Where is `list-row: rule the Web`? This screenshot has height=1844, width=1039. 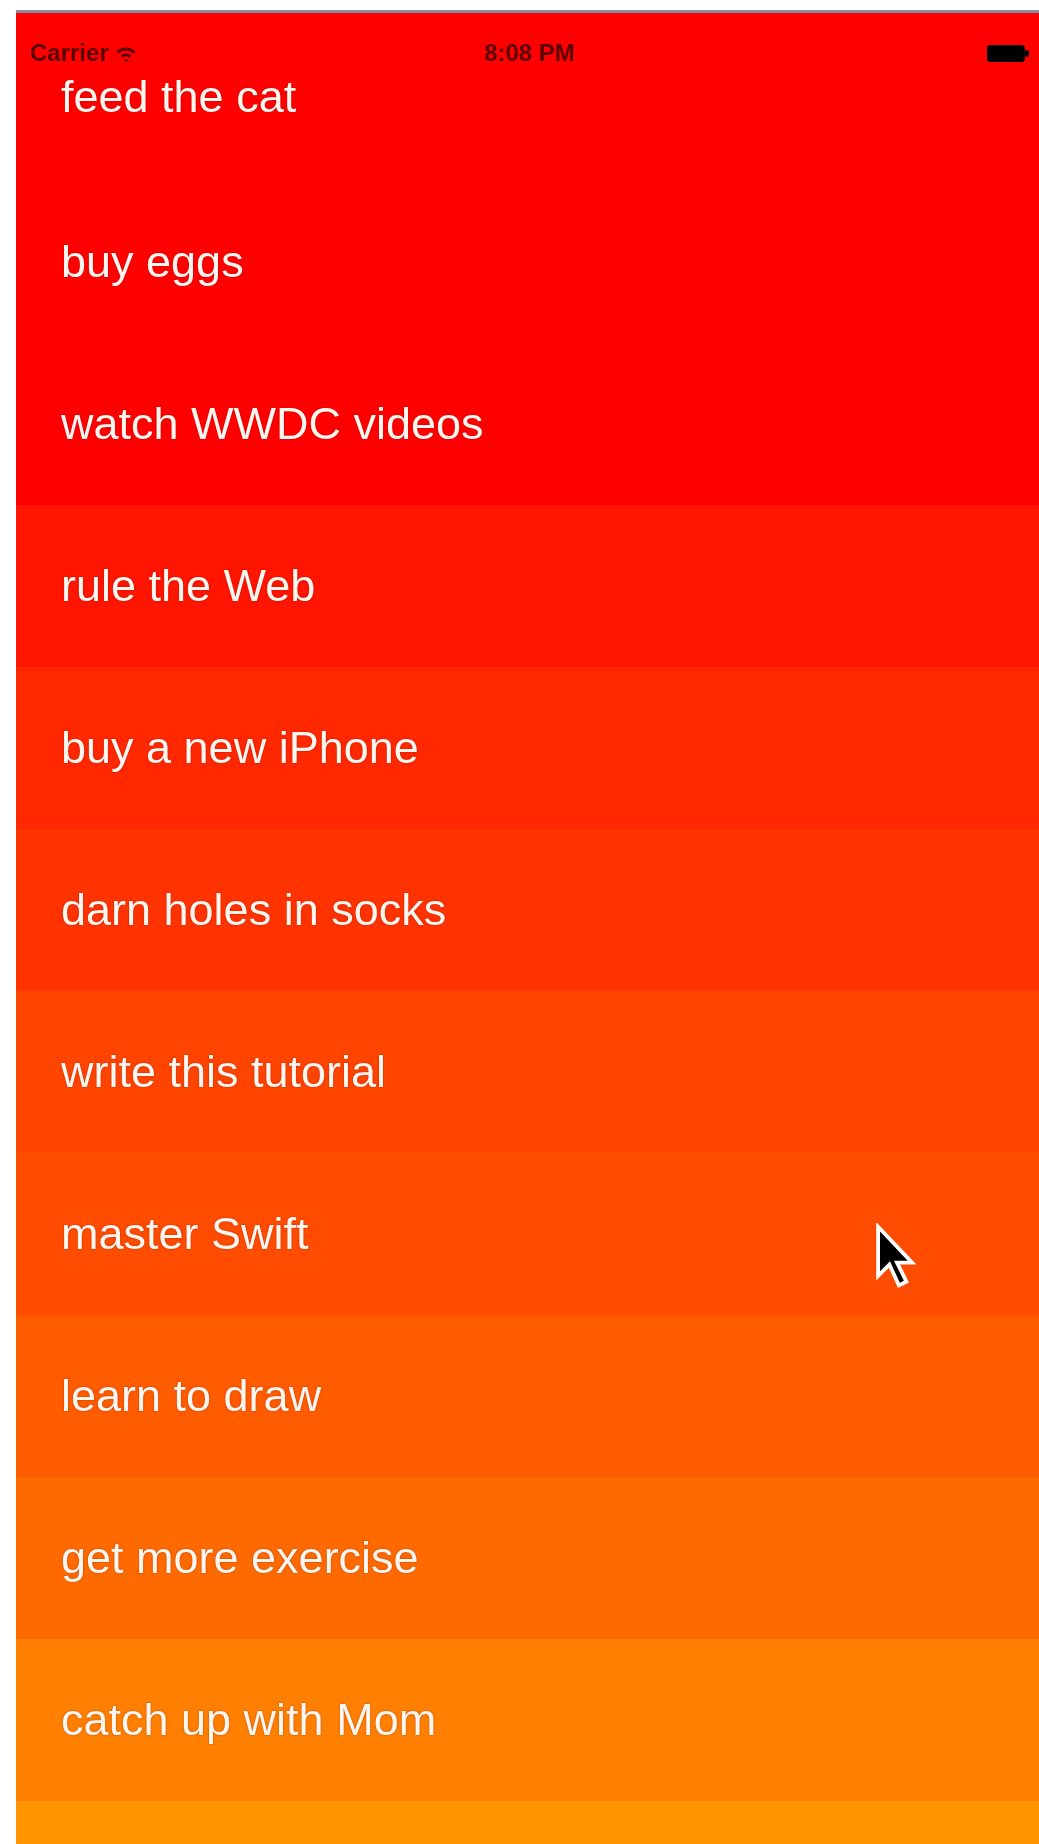
list-row: rule the Web is located at coordinates (527, 586).